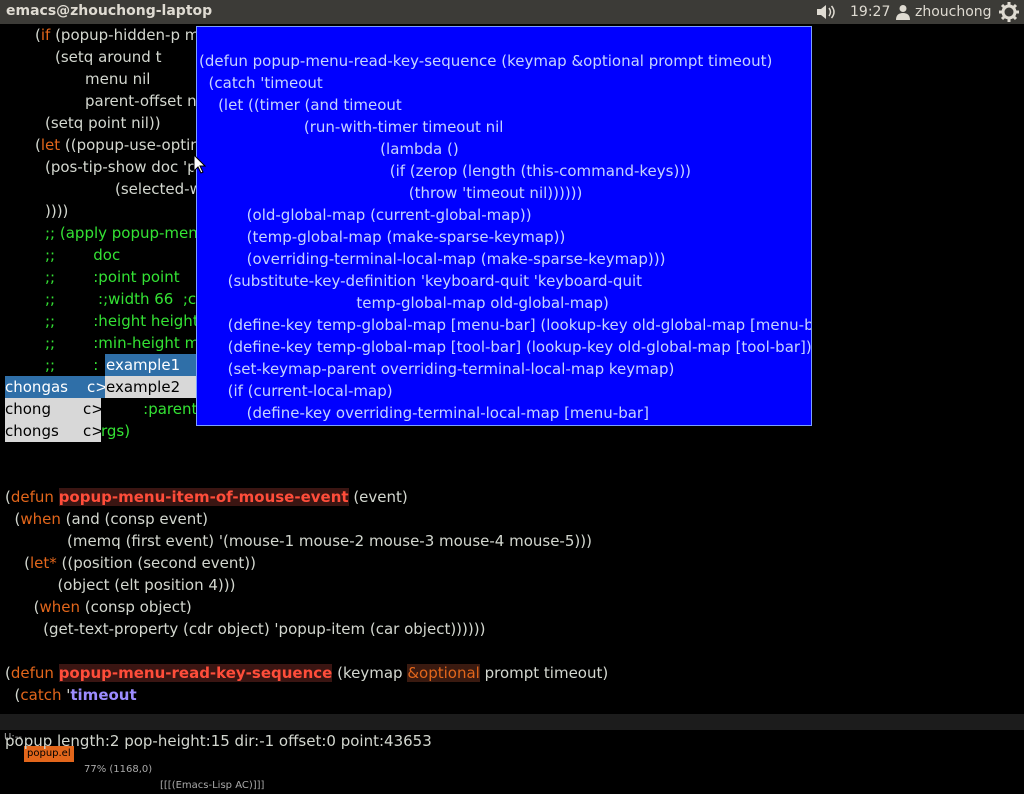 This screenshot has height=794, width=1024. What do you see at coordinates (351, 127) in the screenshot?
I see `popup-doc-line: (run-with-timer timeout nil` at bounding box center [351, 127].